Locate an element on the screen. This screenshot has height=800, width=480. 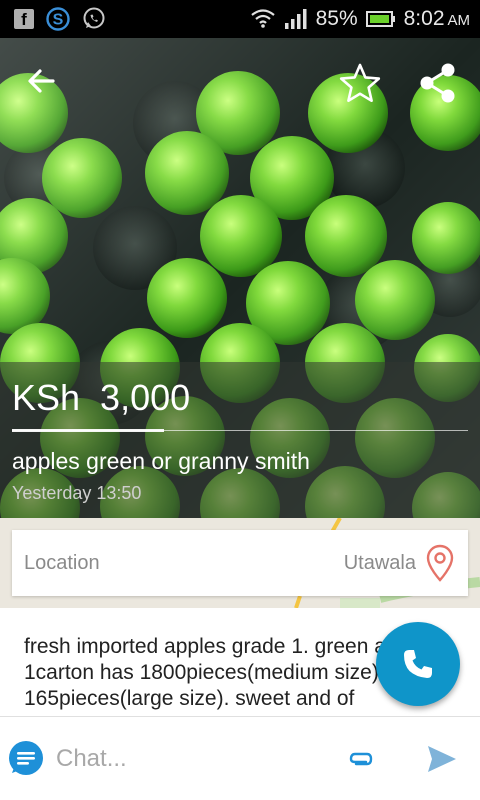
phone-icon is located at coordinates (418, 664).